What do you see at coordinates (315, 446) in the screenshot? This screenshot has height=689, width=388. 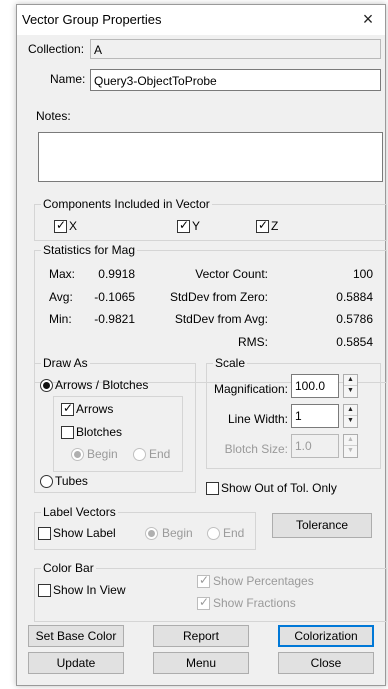 I see `blotch-size-input: 1.0` at bounding box center [315, 446].